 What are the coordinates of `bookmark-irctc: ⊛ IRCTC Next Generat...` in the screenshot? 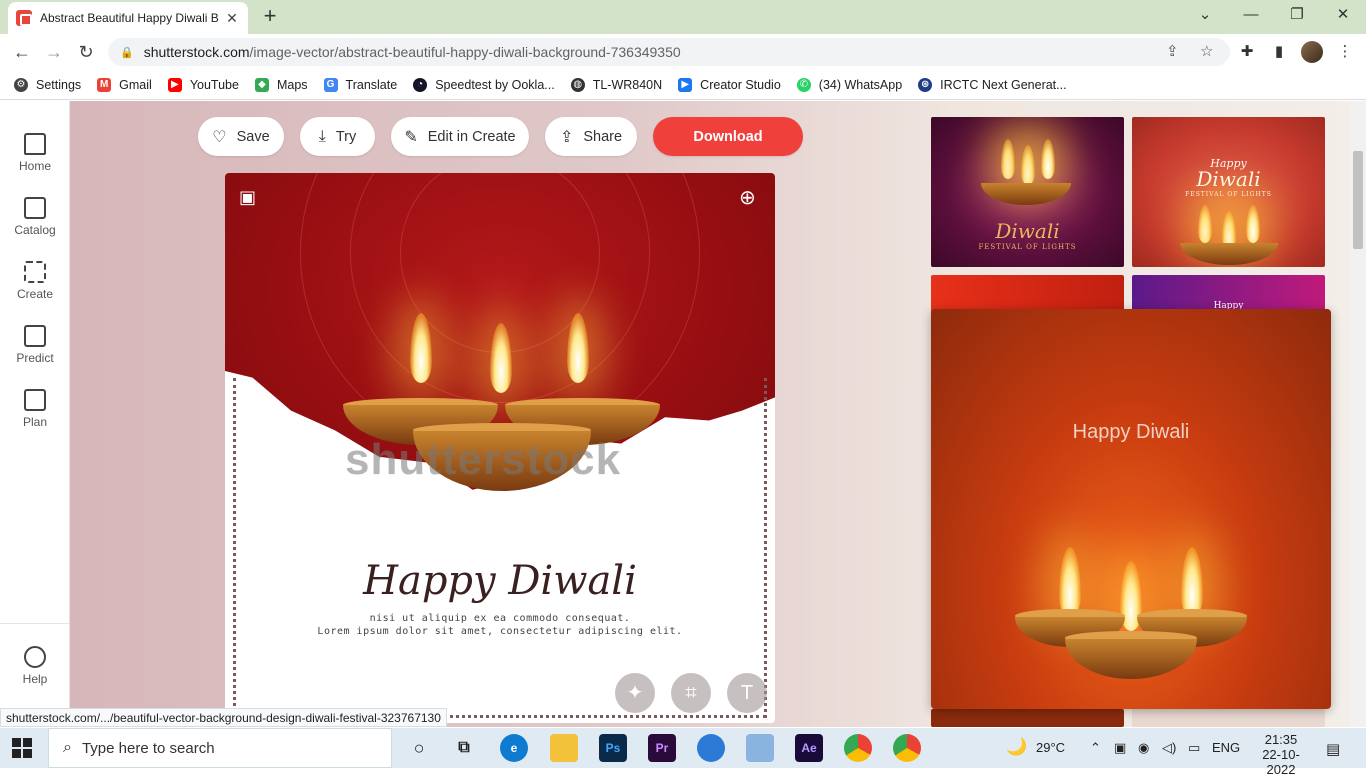 It's located at (992, 84).